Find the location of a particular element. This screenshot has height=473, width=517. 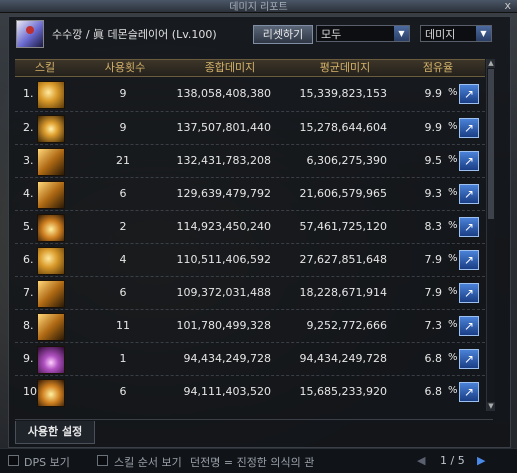

row-total-damage: 94,434,249,728 is located at coordinates (227, 358).